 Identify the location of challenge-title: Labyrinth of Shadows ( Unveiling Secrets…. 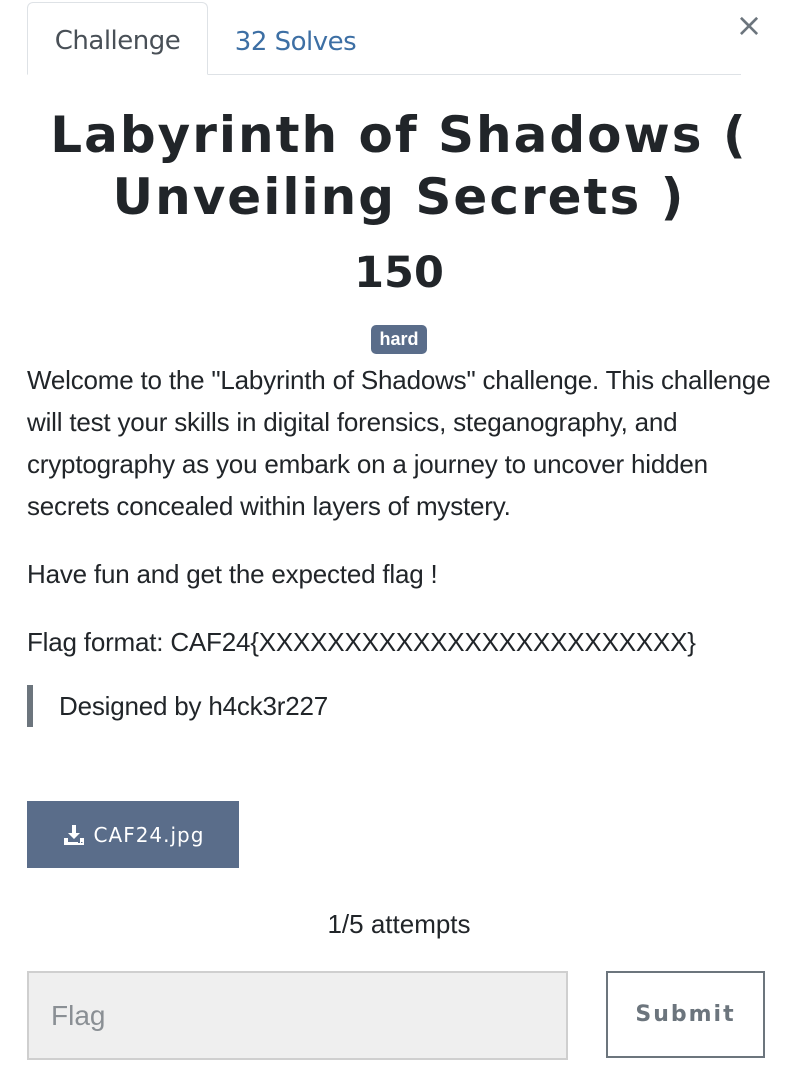
(399, 166).